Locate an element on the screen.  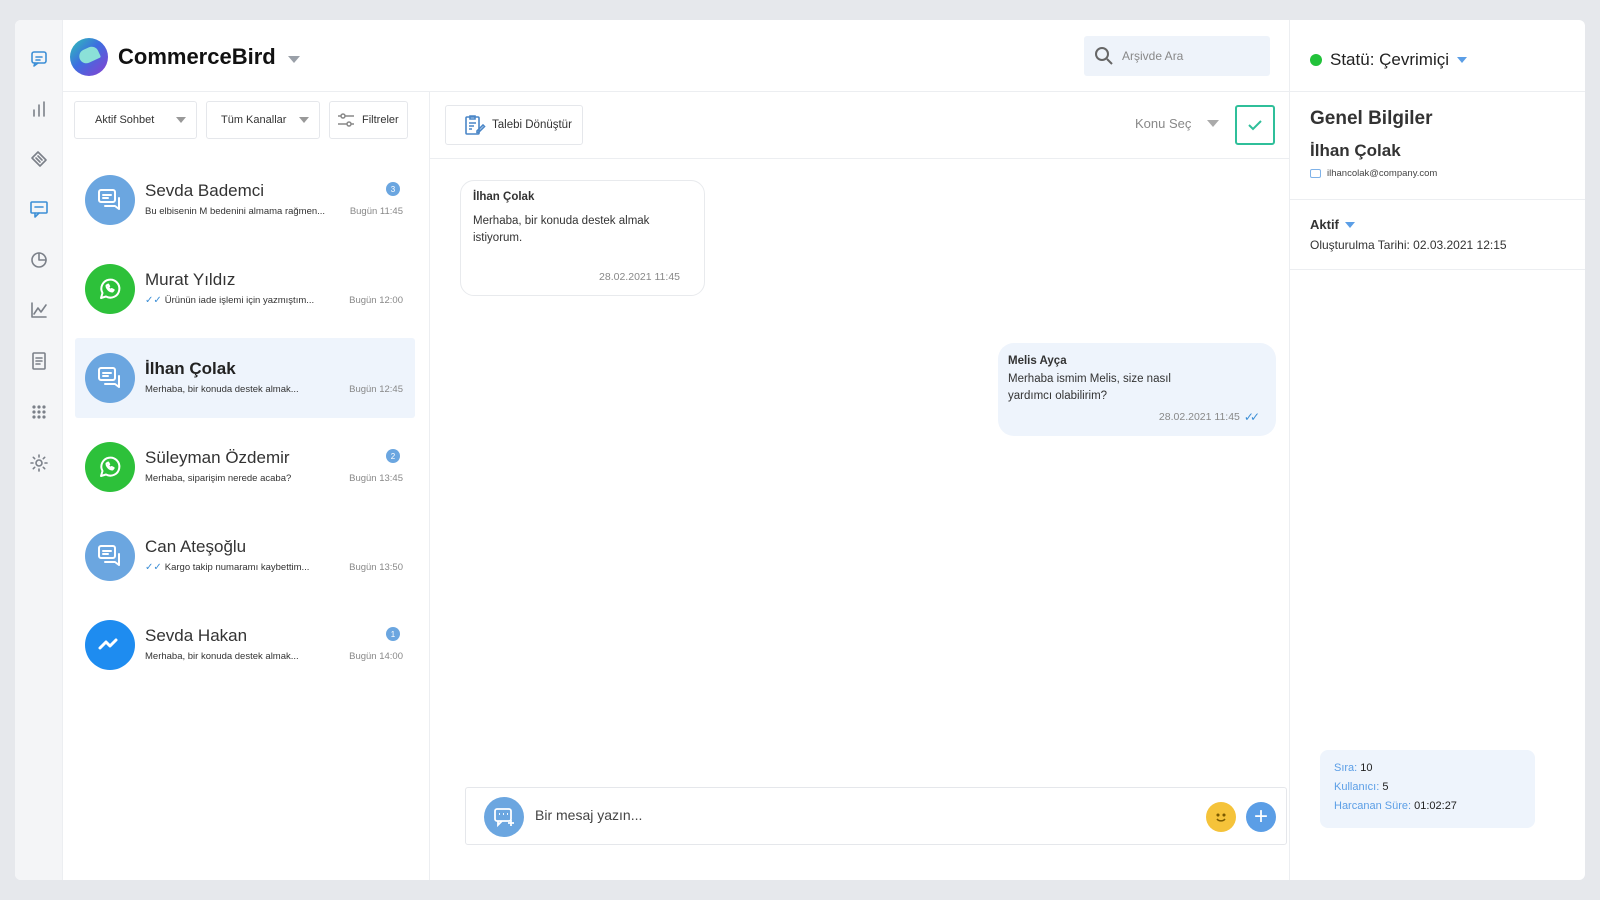
message-icon is located at coordinates (39, 209).